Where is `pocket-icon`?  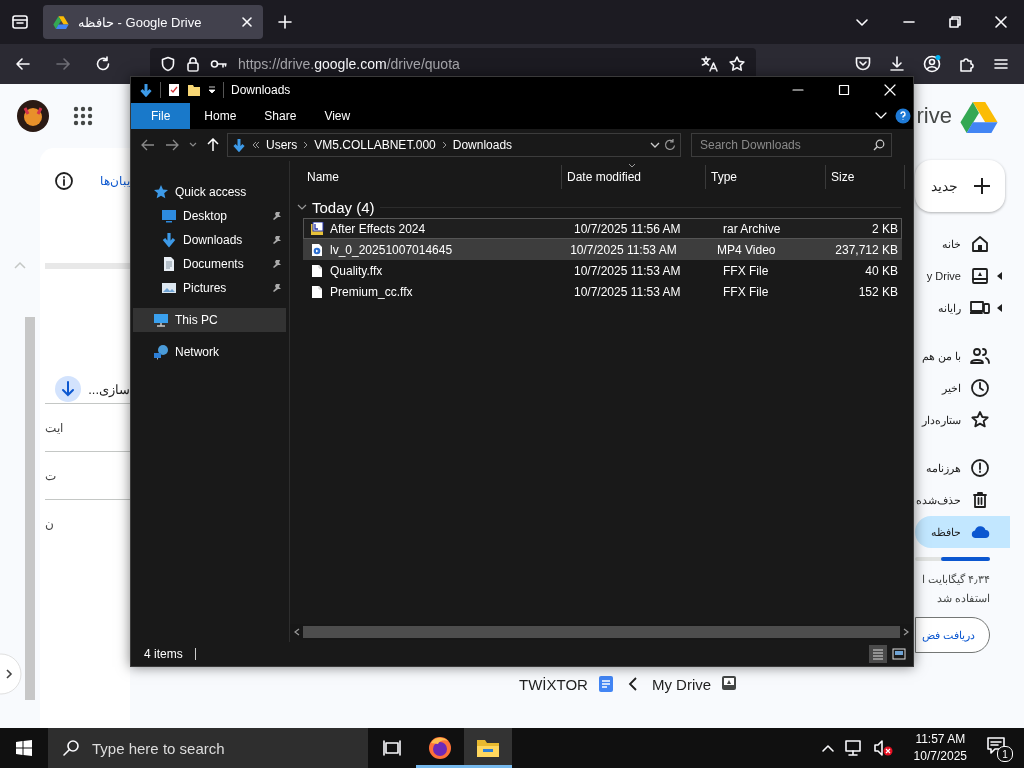 pocket-icon is located at coordinates (863, 64).